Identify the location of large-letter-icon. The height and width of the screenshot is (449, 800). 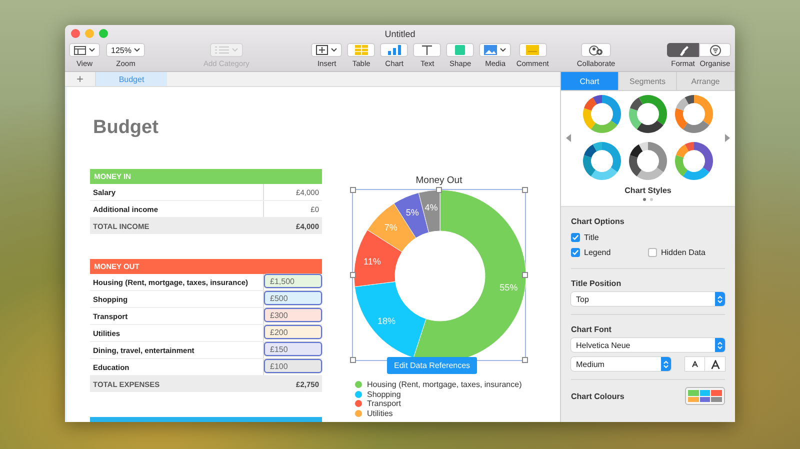
(715, 364).